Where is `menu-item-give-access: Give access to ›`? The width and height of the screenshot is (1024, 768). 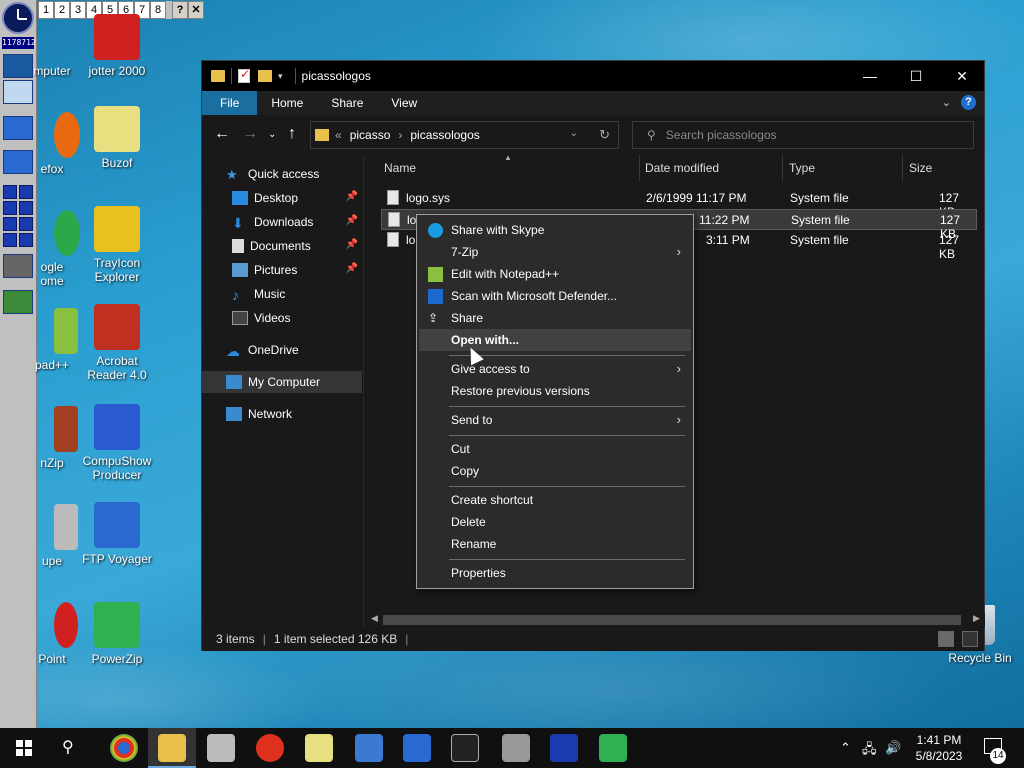 menu-item-give-access: Give access to › is located at coordinates (555, 369).